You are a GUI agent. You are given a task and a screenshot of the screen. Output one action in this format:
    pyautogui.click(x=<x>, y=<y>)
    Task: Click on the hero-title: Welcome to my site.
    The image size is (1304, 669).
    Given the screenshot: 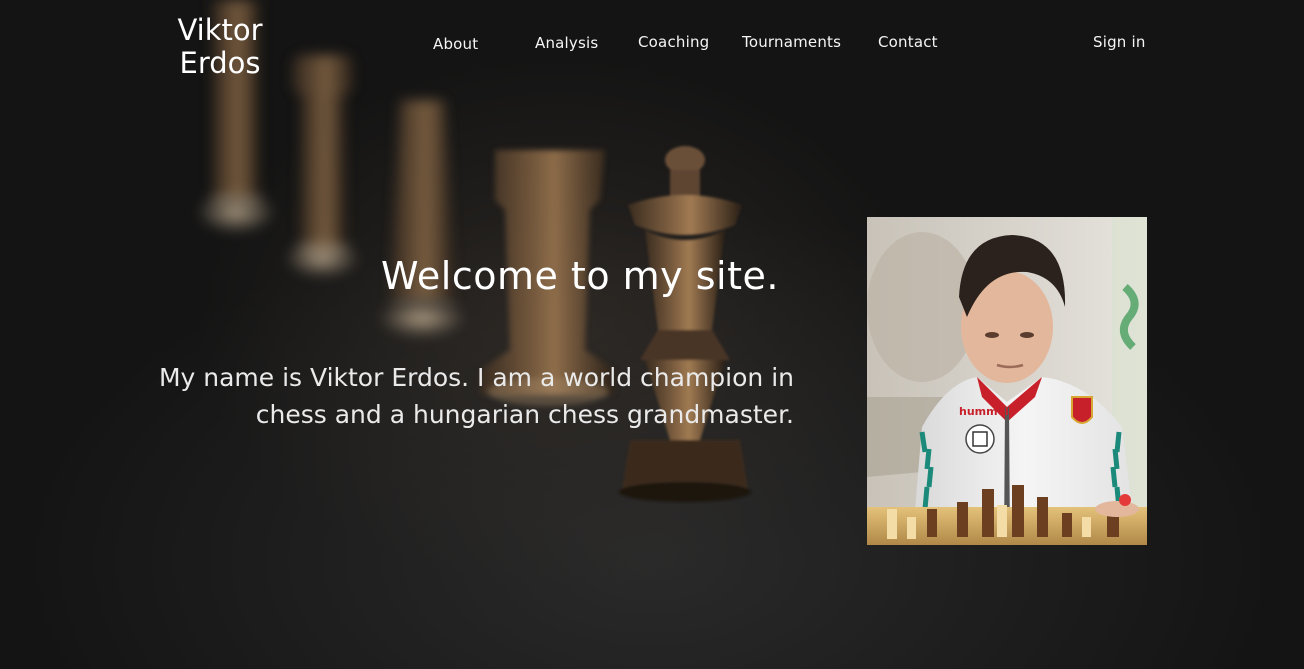 What is the action you would take?
    pyautogui.click(x=580, y=276)
    